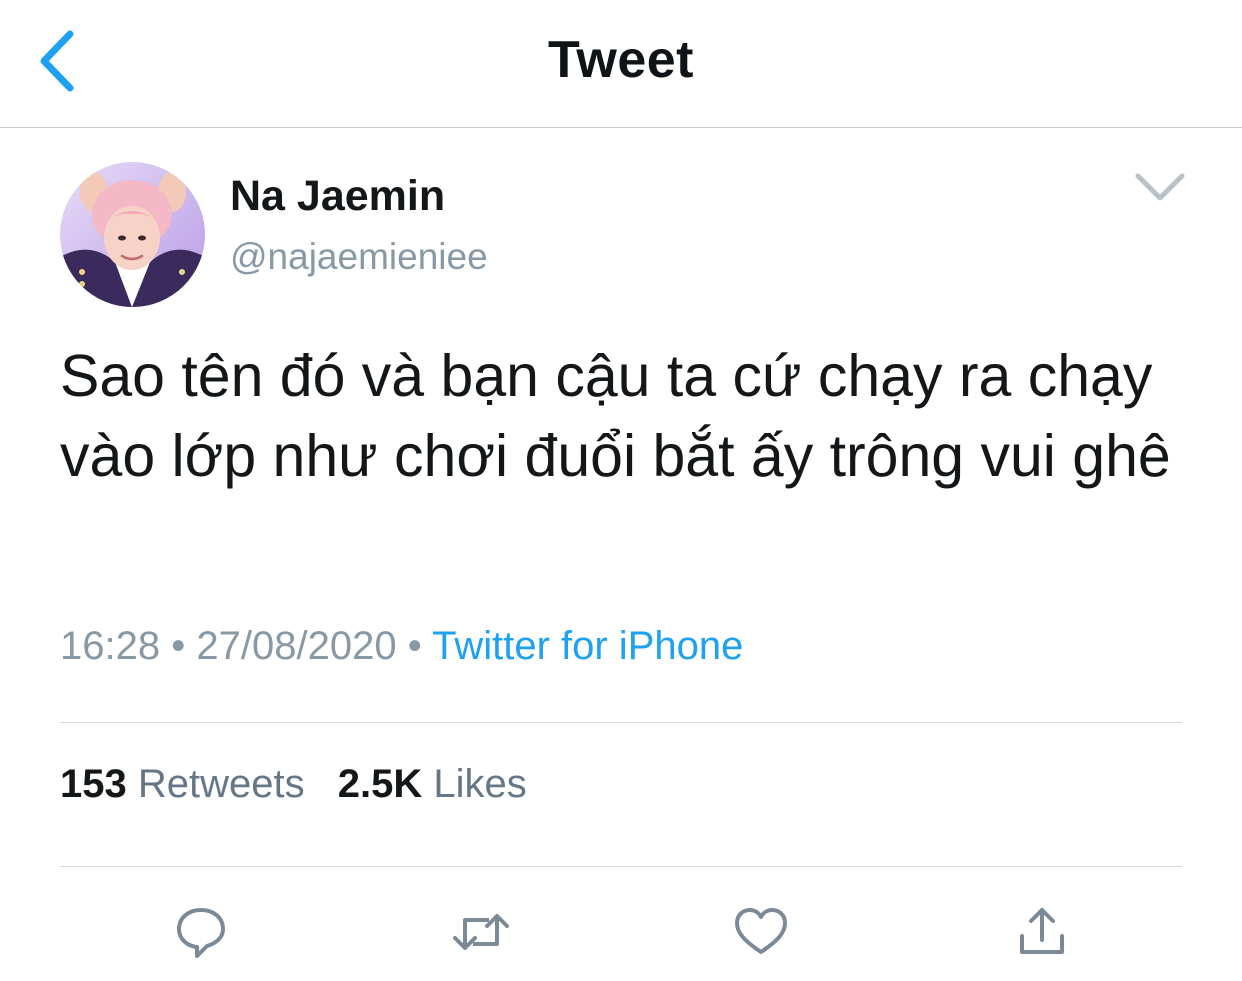  What do you see at coordinates (480, 784) in the screenshot?
I see `likes-label: Likes` at bounding box center [480, 784].